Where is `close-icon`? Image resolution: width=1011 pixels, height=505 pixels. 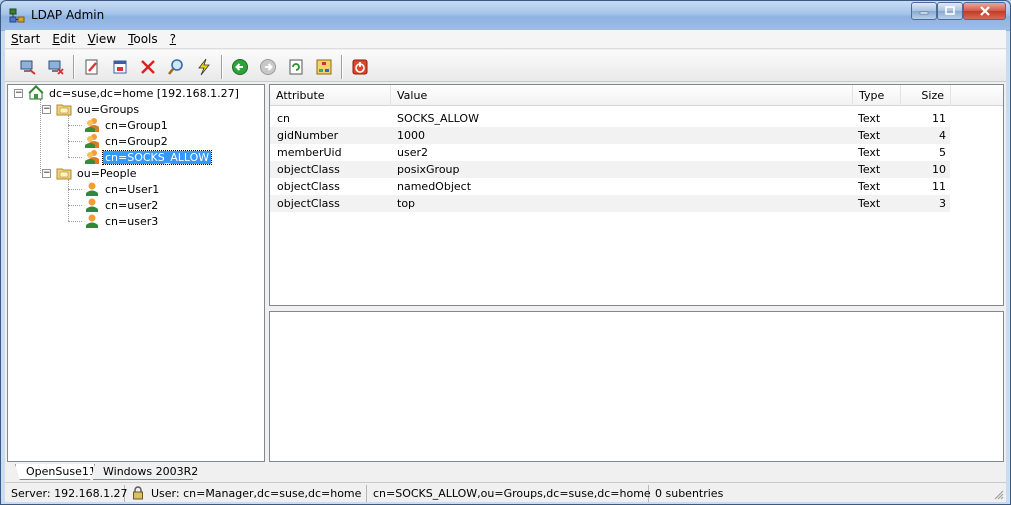
close-icon is located at coordinates (984, 11).